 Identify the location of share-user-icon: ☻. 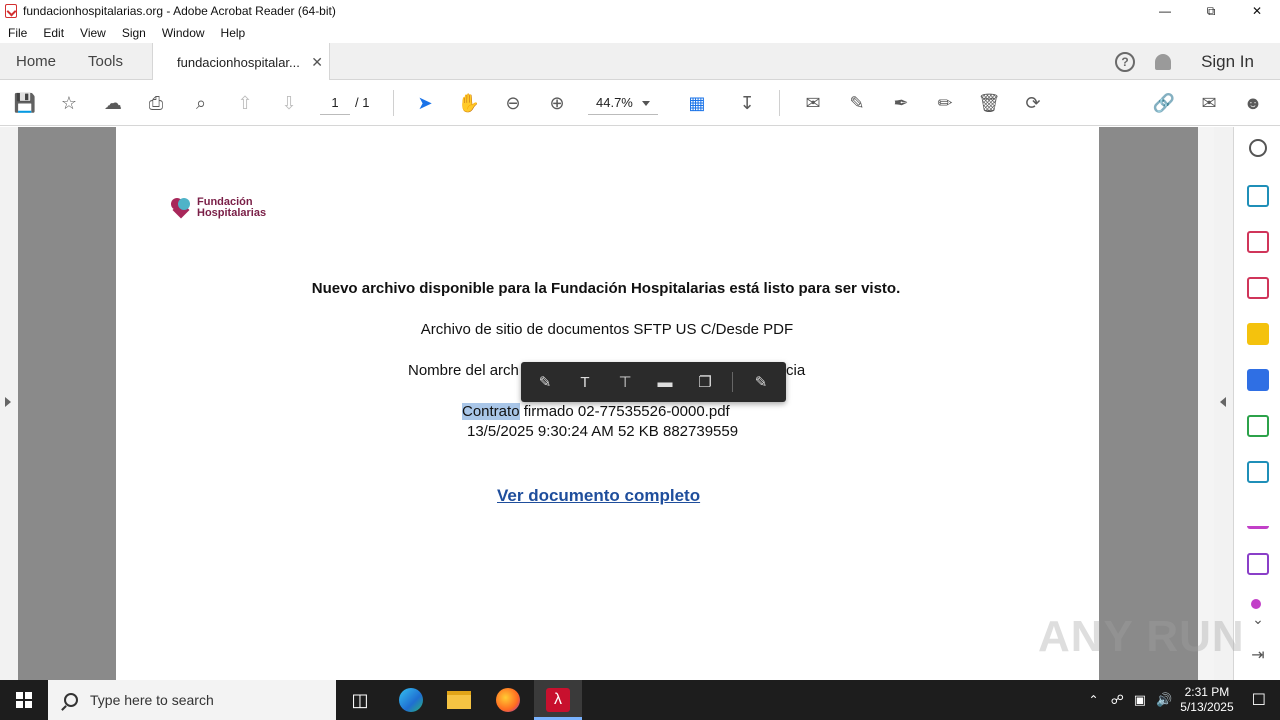
(1253, 103).